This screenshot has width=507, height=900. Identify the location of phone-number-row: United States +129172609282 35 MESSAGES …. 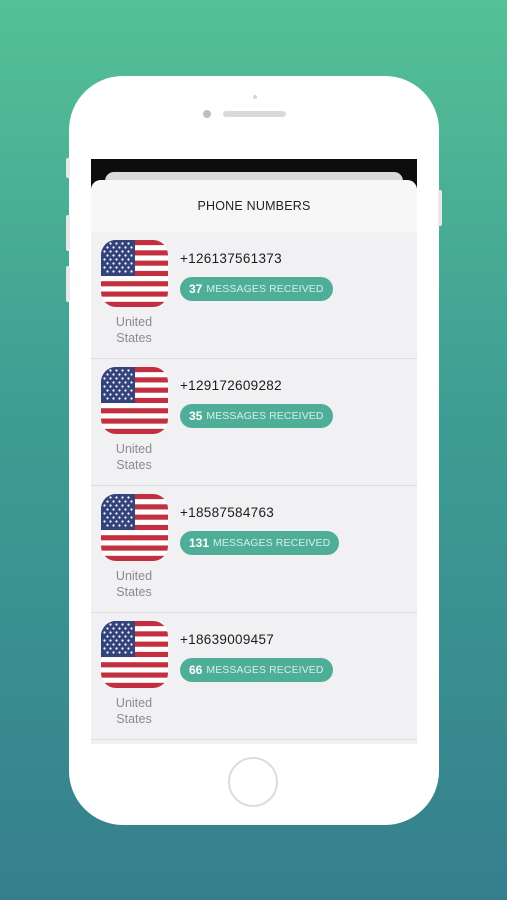
(254, 422).